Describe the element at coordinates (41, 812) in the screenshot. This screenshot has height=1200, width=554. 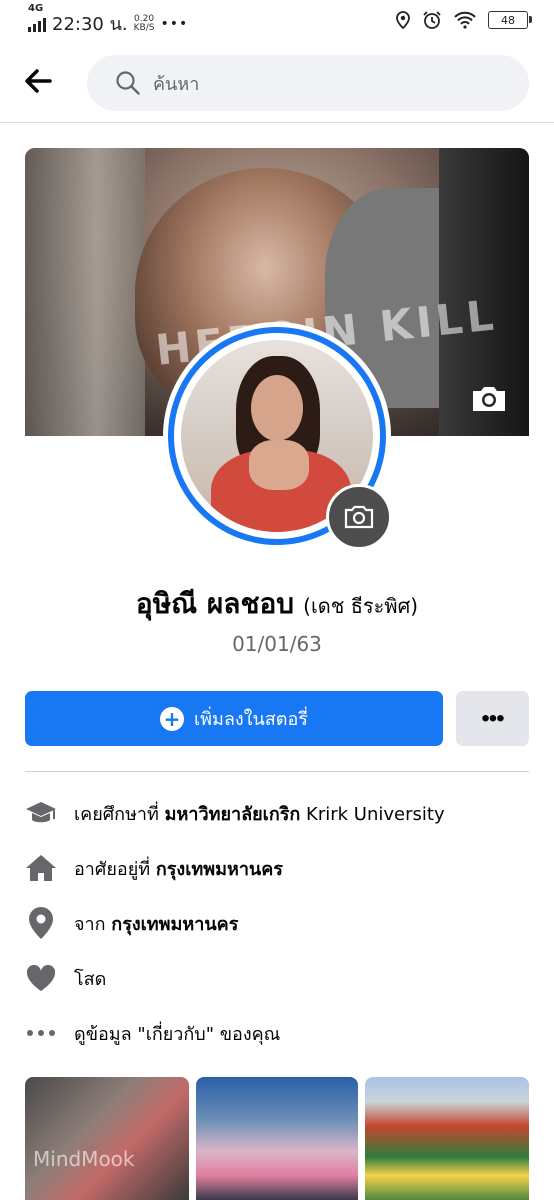
I see `graduation-cap-icon` at that location.